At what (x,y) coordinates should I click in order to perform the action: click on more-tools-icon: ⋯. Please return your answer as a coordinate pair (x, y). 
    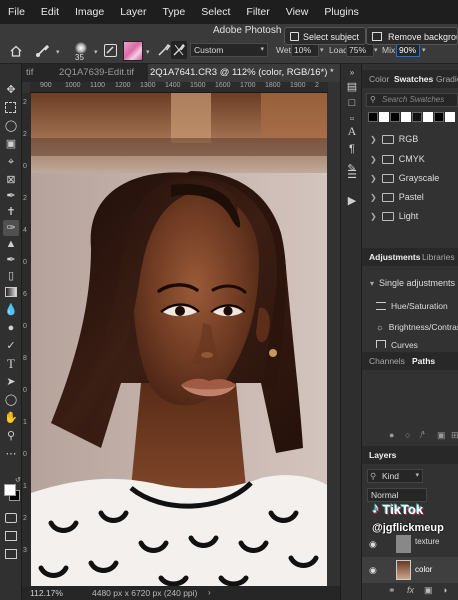
    Looking at the image, I should click on (11, 454).